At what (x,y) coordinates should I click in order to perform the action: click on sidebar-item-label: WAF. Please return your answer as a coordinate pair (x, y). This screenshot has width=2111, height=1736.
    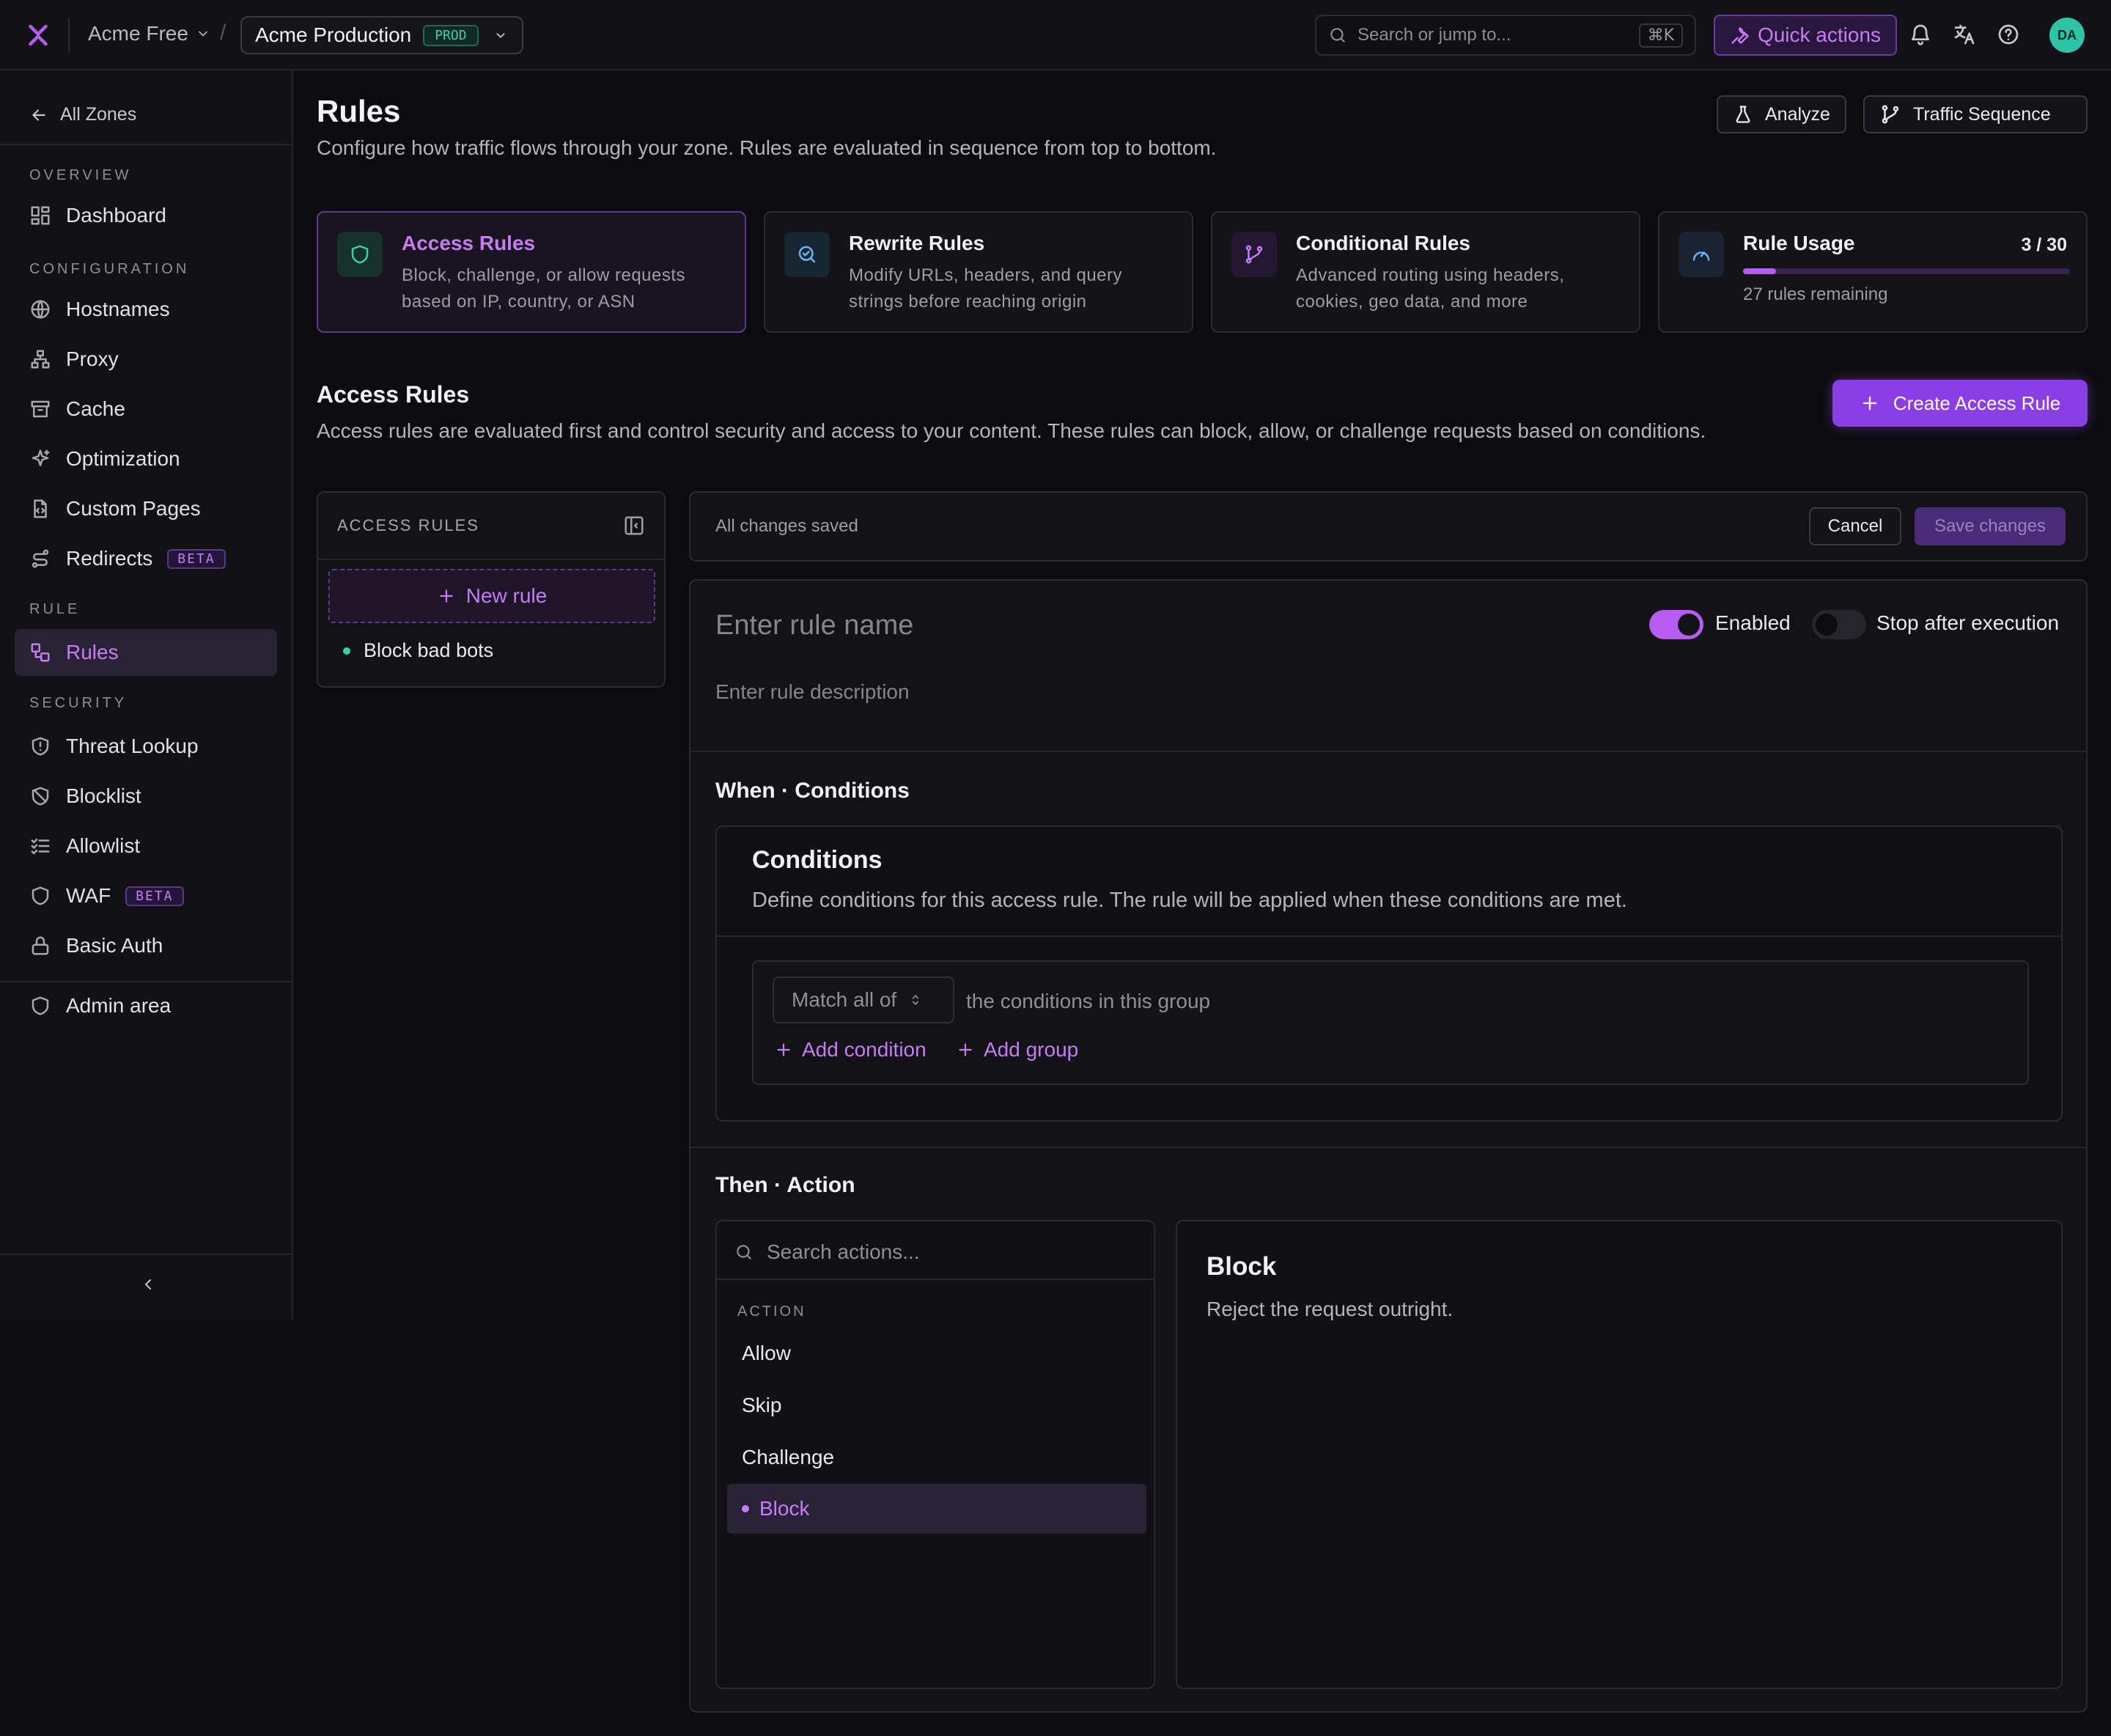
    Looking at the image, I should click on (88, 896).